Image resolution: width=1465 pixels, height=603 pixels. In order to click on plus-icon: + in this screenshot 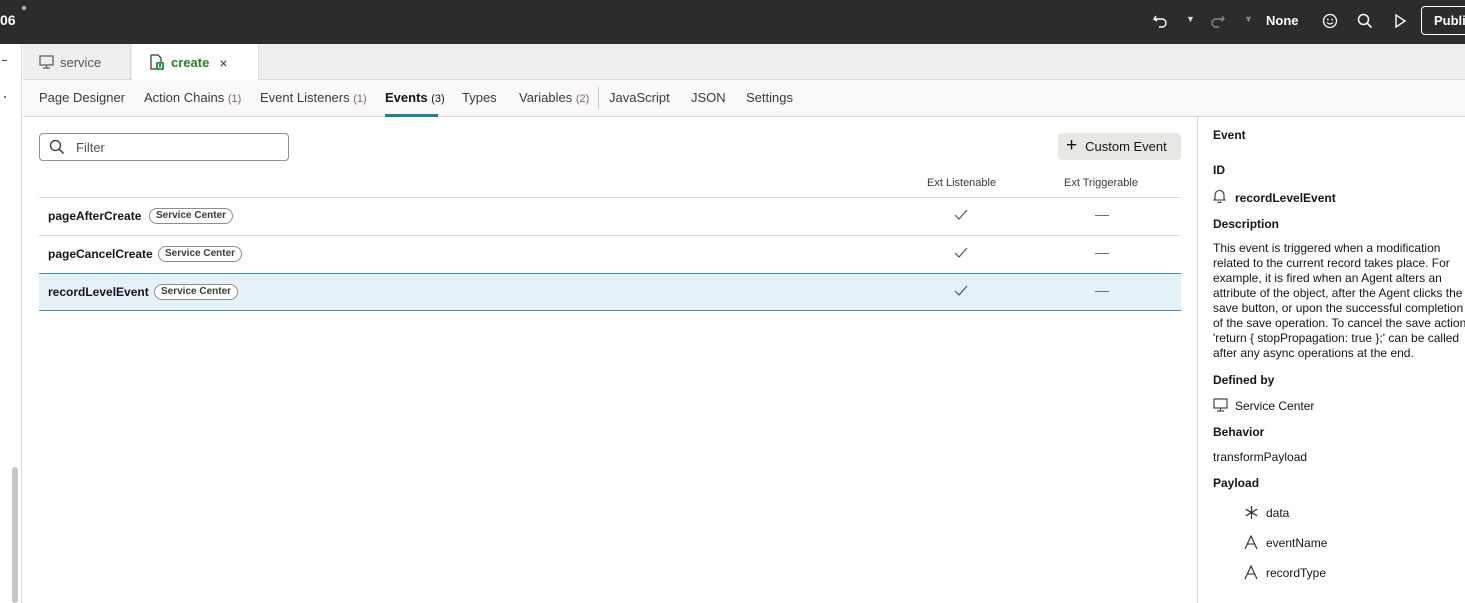, I will do `click(1072, 145)`.